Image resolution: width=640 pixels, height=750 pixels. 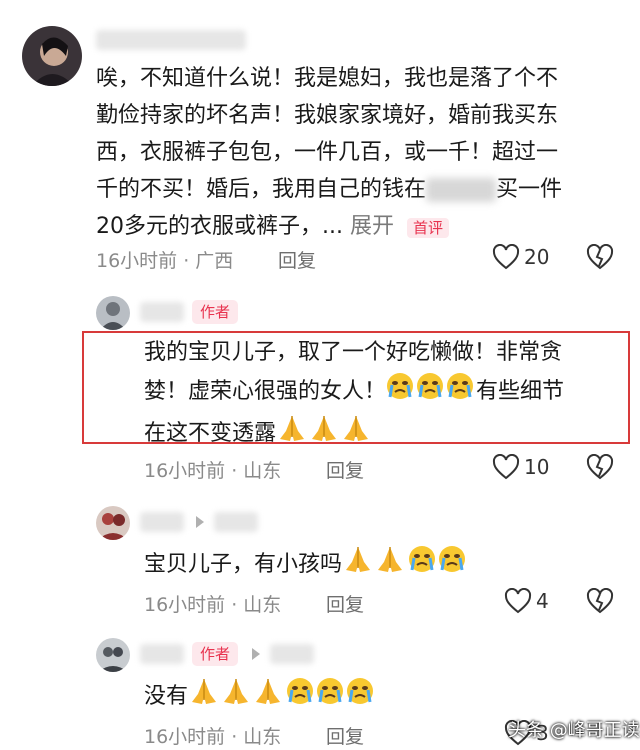 I want to click on like-count: 10, so click(x=537, y=467).